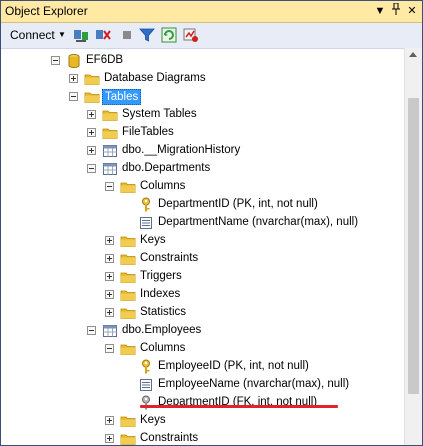 Image resolution: width=423 pixels, height=446 pixels. Describe the element at coordinates (412, 11) in the screenshot. I see `close-icon: ✕` at that location.